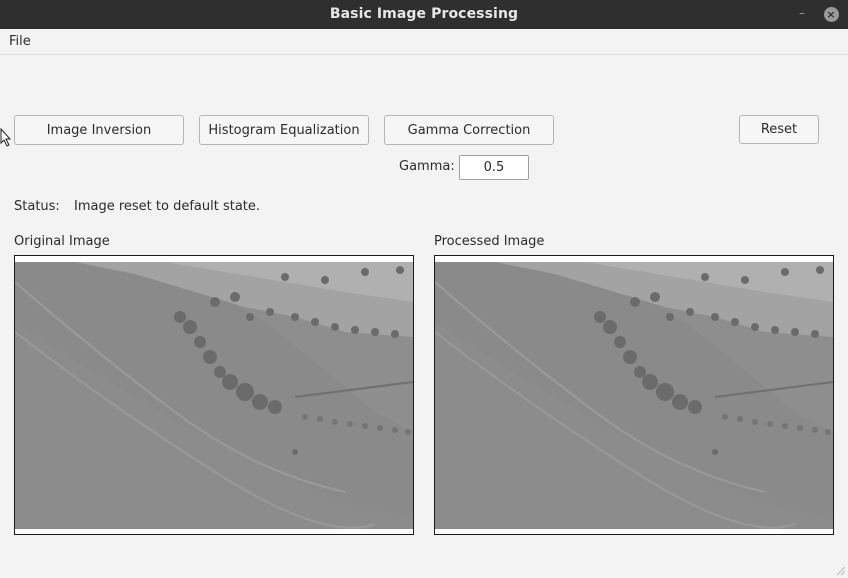 This screenshot has height=578, width=848. I want to click on window-title: Basic Image Processing, so click(424, 14).